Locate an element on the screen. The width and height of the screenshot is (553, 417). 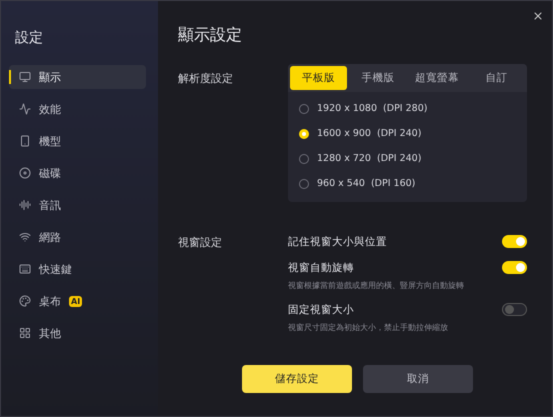
radio-label: 1600 x 900 (DPI 240) is located at coordinates (369, 133).